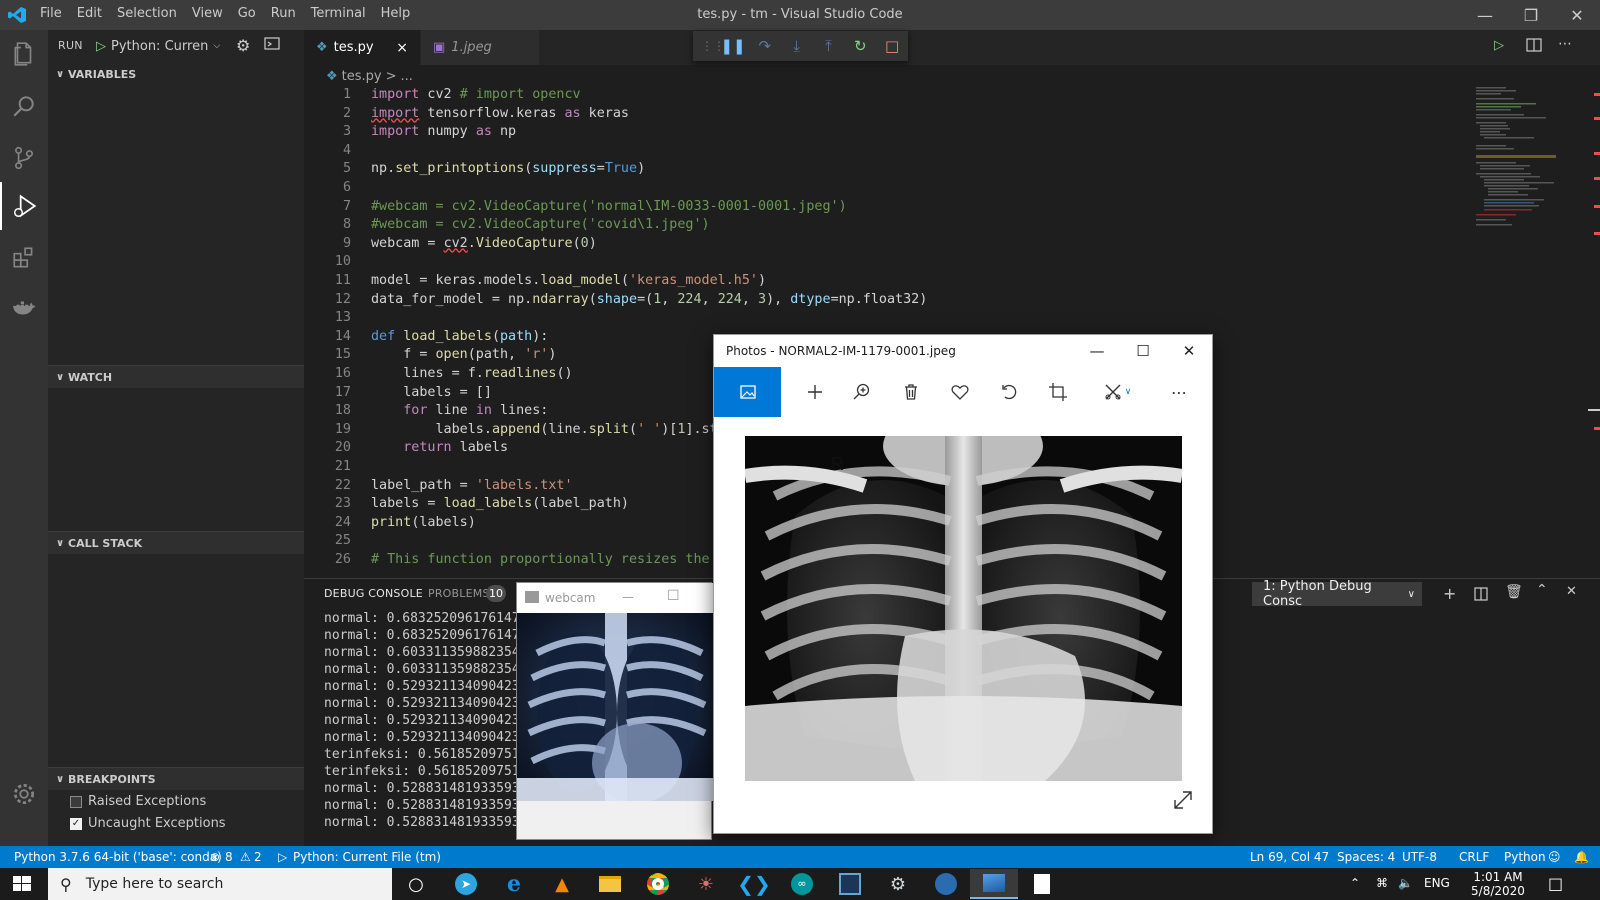  I want to click on crop-button, so click(1058, 392).